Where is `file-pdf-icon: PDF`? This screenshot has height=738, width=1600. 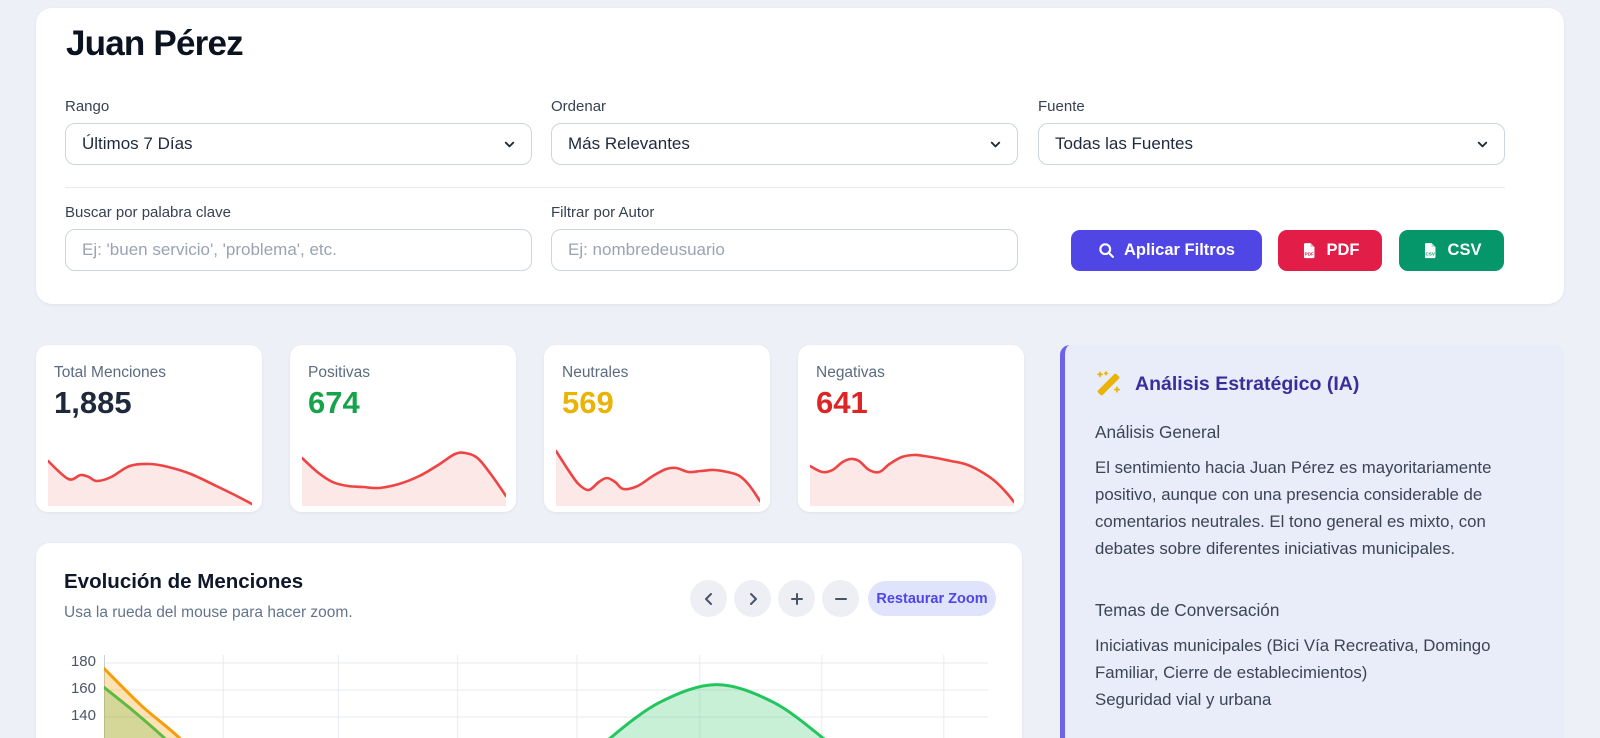
file-pdf-icon: PDF is located at coordinates (1308, 251).